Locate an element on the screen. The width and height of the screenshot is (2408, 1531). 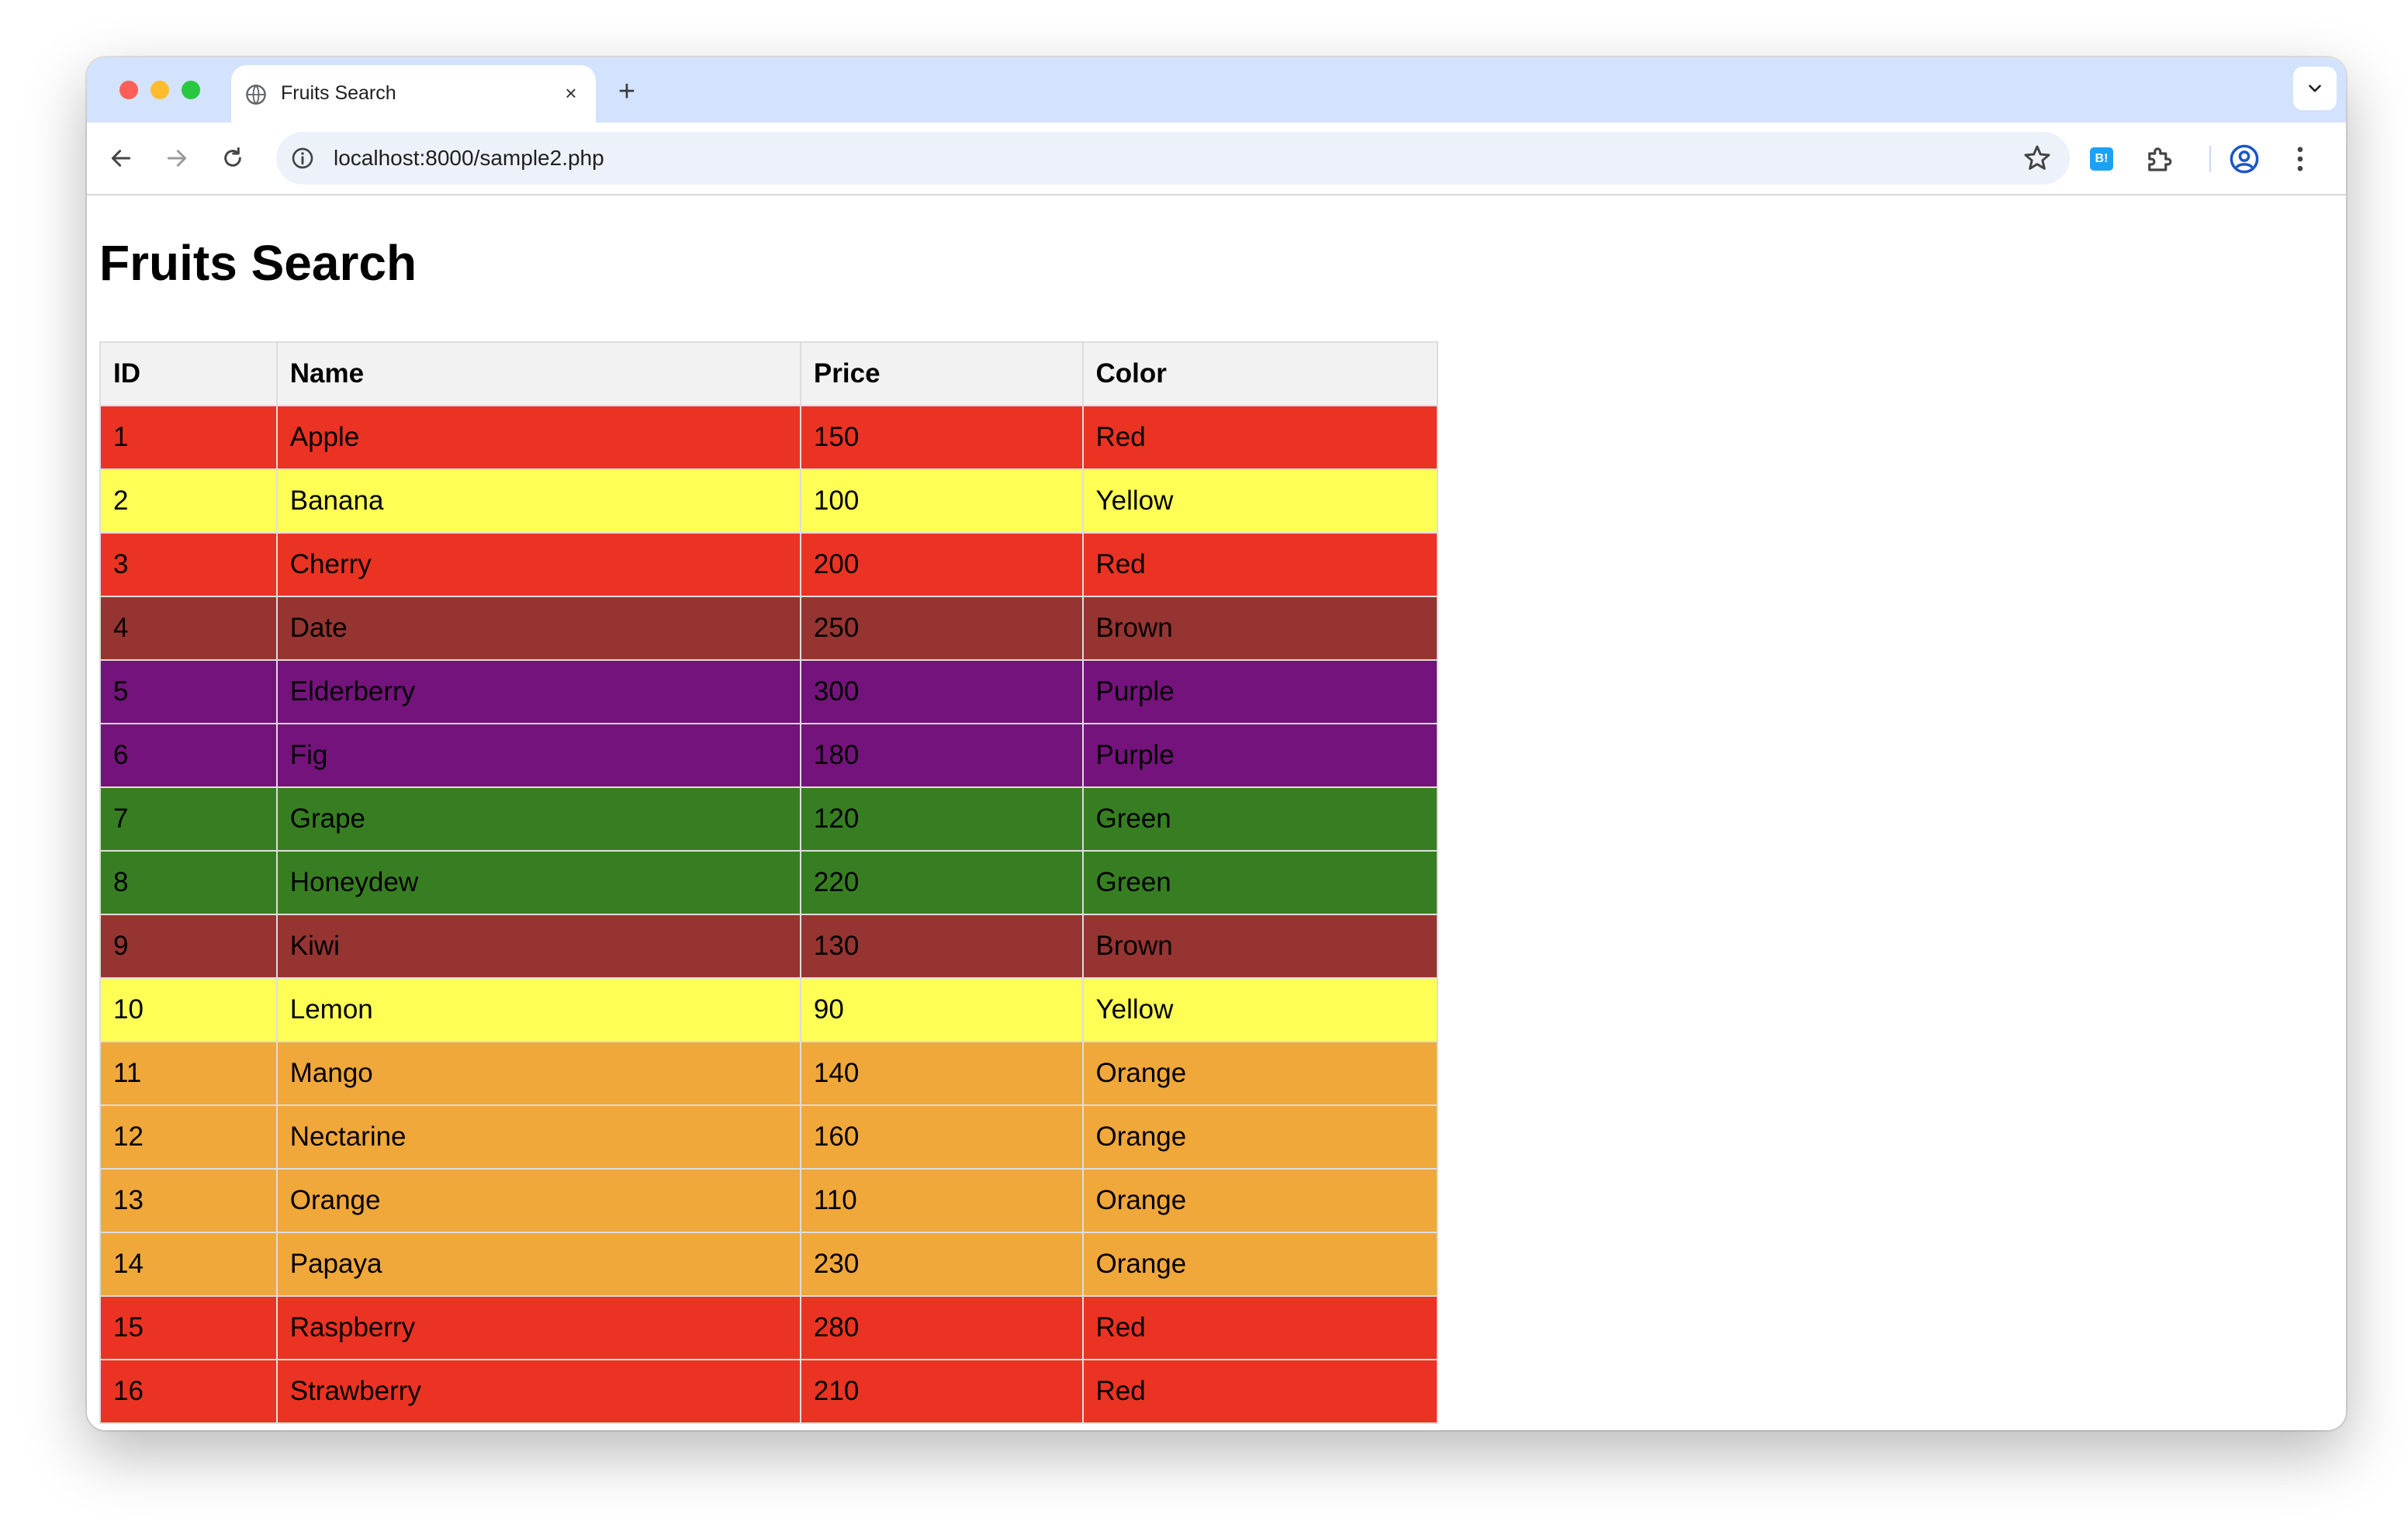
forward-button is located at coordinates (177, 158).